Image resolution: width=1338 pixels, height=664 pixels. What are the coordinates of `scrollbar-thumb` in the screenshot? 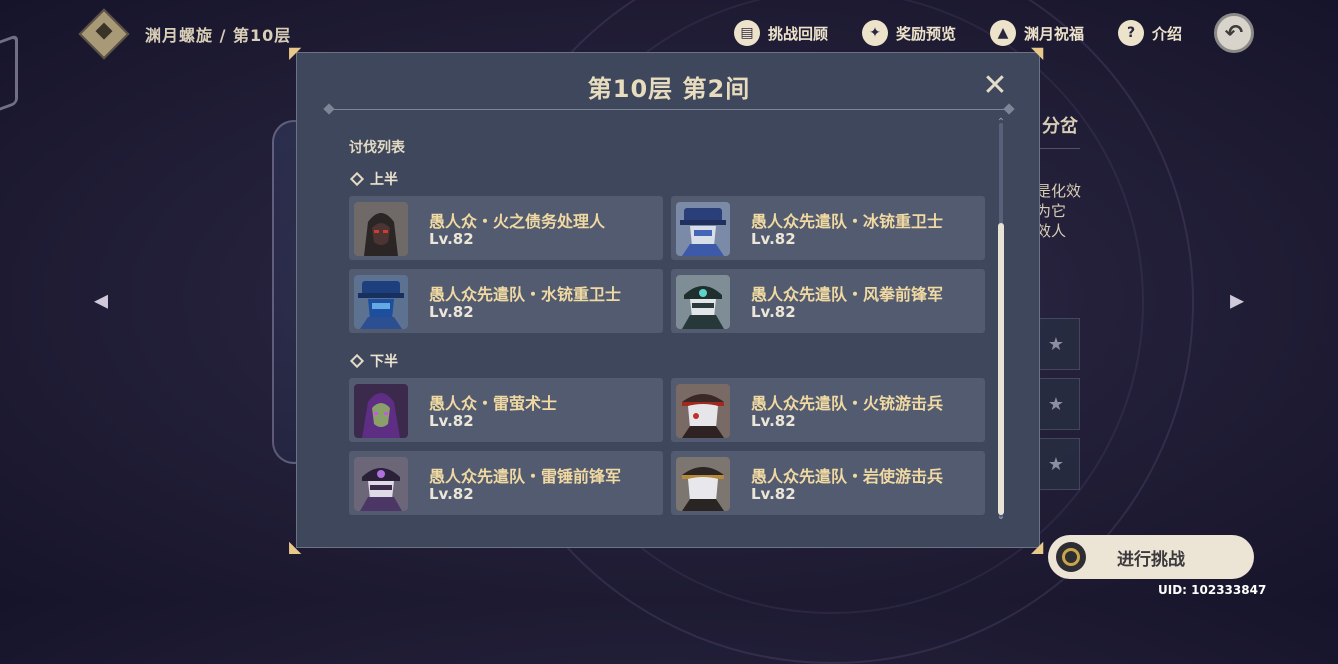 It's located at (1001, 369).